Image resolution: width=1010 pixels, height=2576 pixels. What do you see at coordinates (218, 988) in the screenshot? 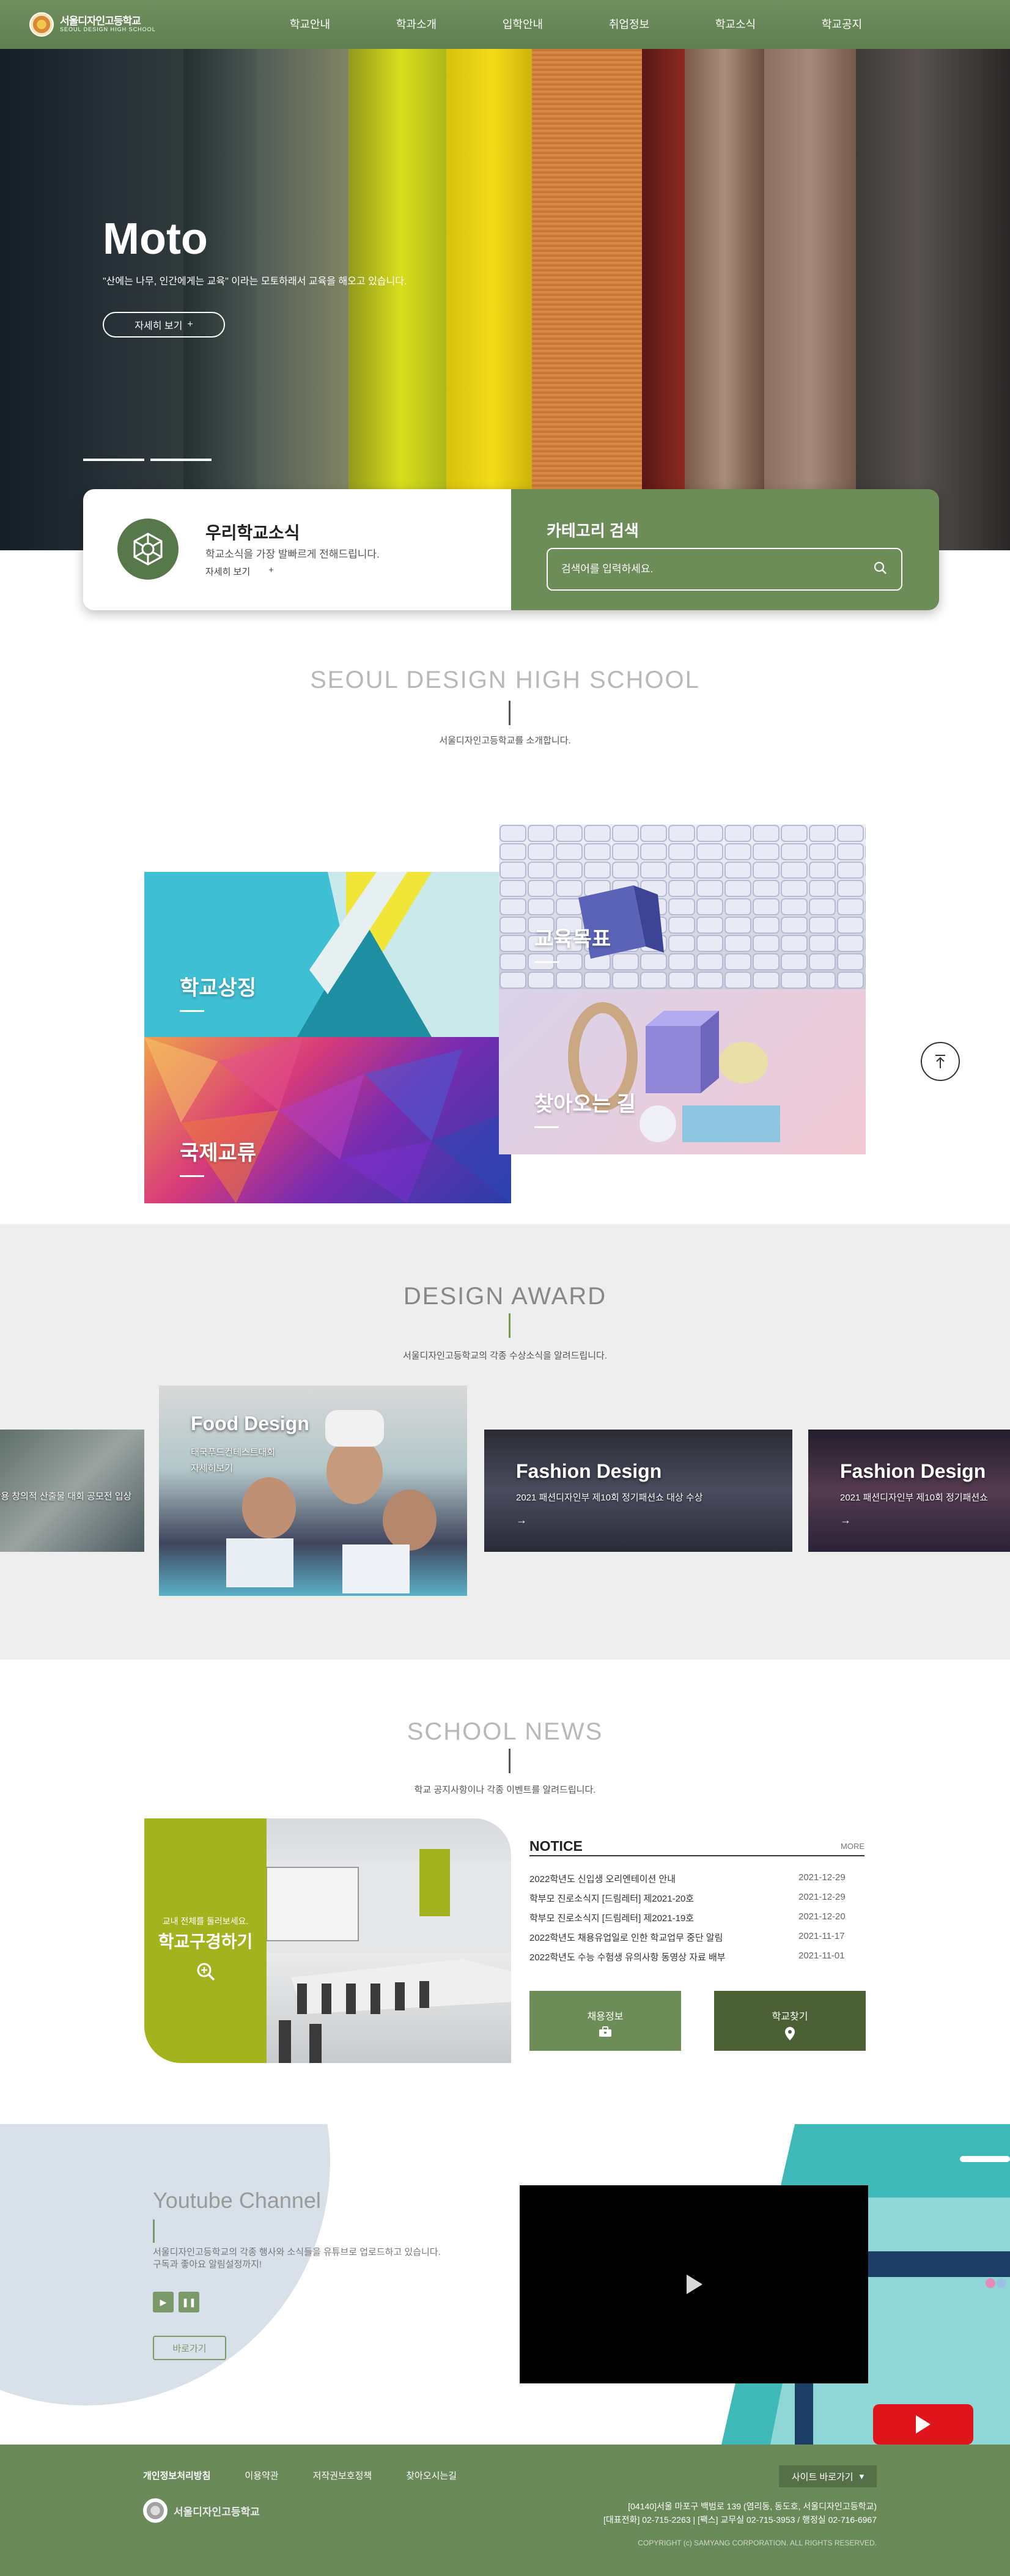
I see `tile-school-symbol-label: 학교상징` at bounding box center [218, 988].